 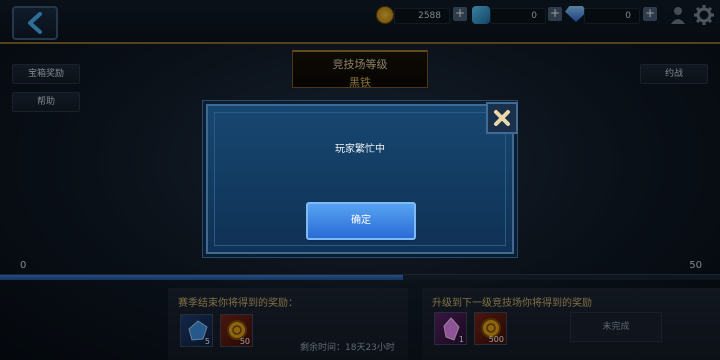 What do you see at coordinates (361, 221) in the screenshot?
I see `confirm-button: 确定` at bounding box center [361, 221].